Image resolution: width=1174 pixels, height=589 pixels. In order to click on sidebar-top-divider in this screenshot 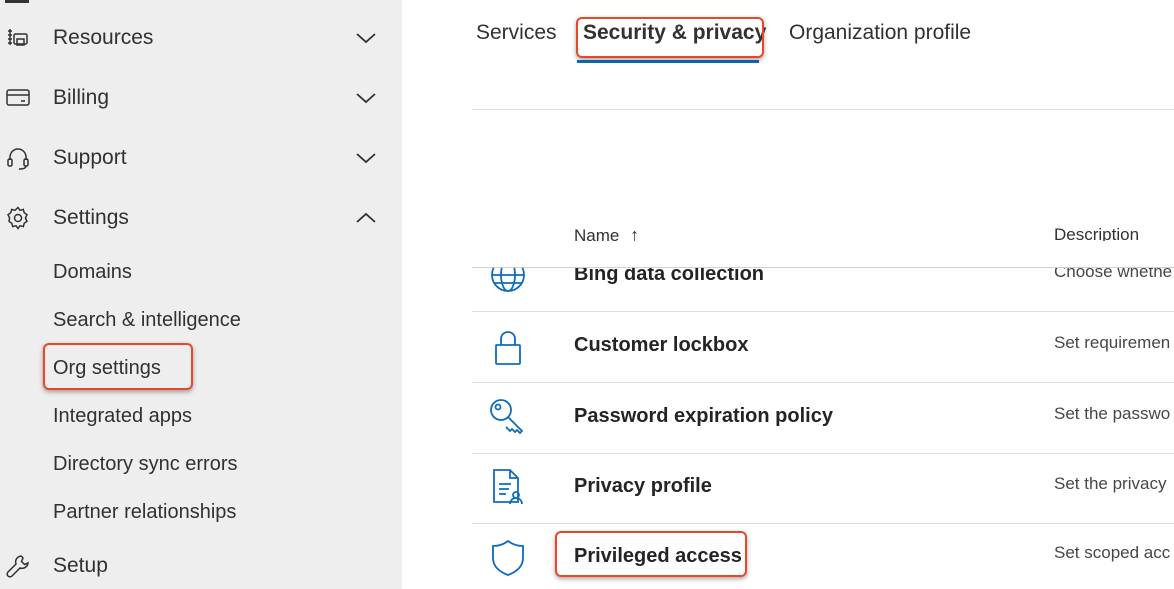, I will do `click(17, 1)`.